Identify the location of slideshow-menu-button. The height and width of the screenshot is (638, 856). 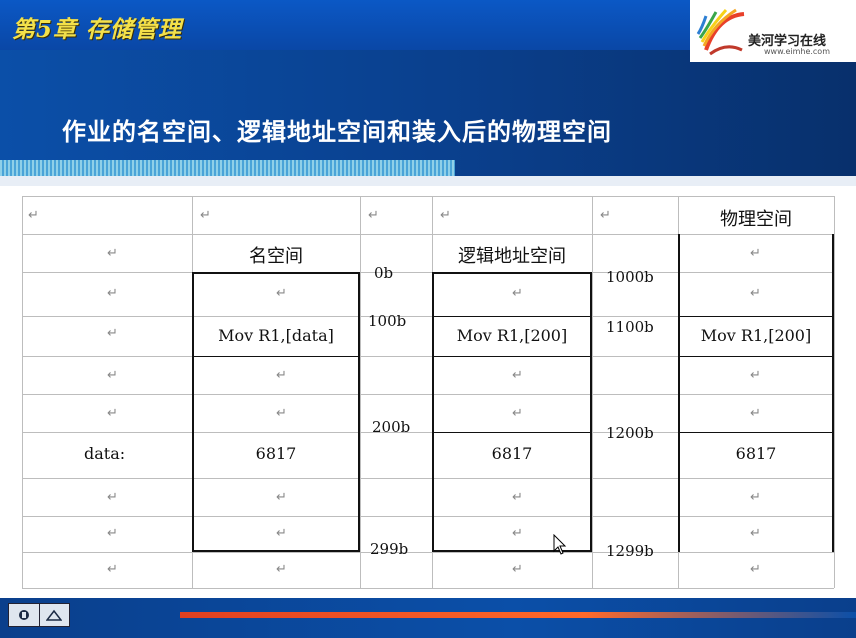
(24, 615).